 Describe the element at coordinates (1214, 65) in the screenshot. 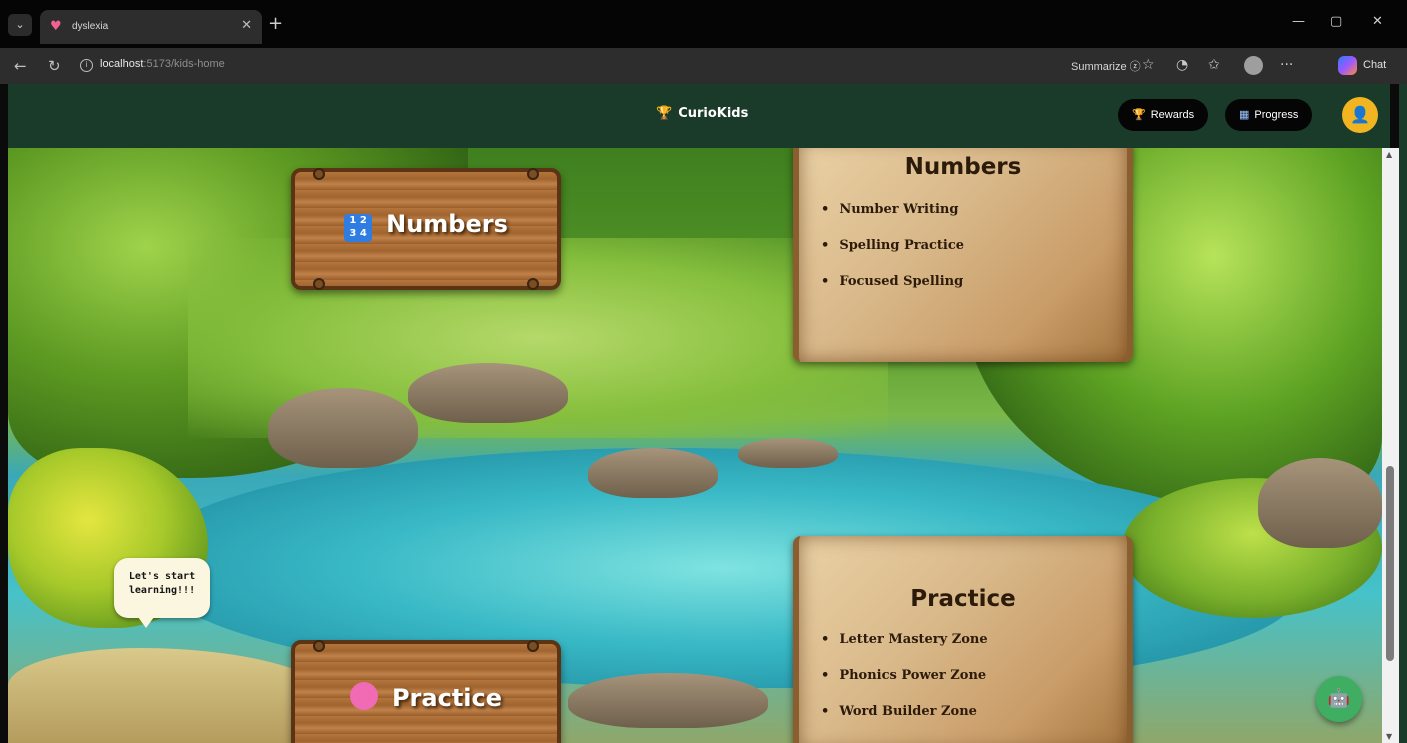

I see `favorites-icon: ✩` at that location.